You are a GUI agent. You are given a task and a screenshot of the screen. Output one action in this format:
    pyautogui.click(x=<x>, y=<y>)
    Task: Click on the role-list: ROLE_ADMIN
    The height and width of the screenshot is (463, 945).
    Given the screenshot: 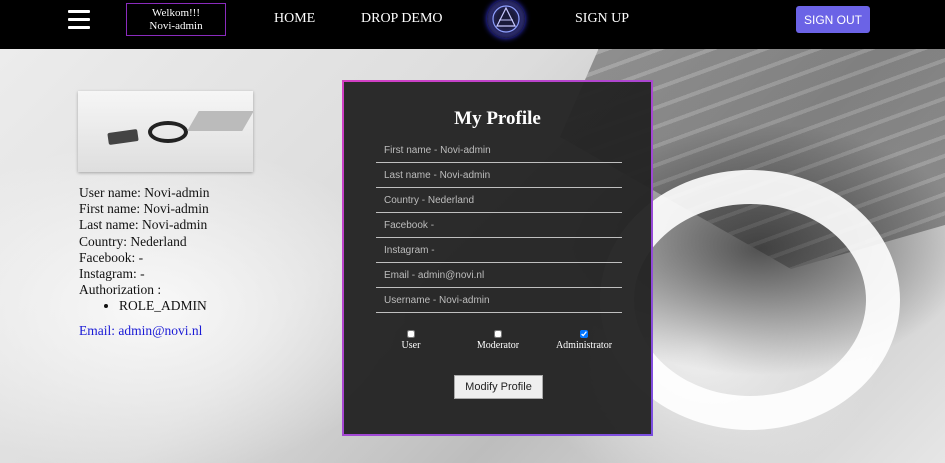 What is the action you would take?
    pyautogui.click(x=158, y=306)
    